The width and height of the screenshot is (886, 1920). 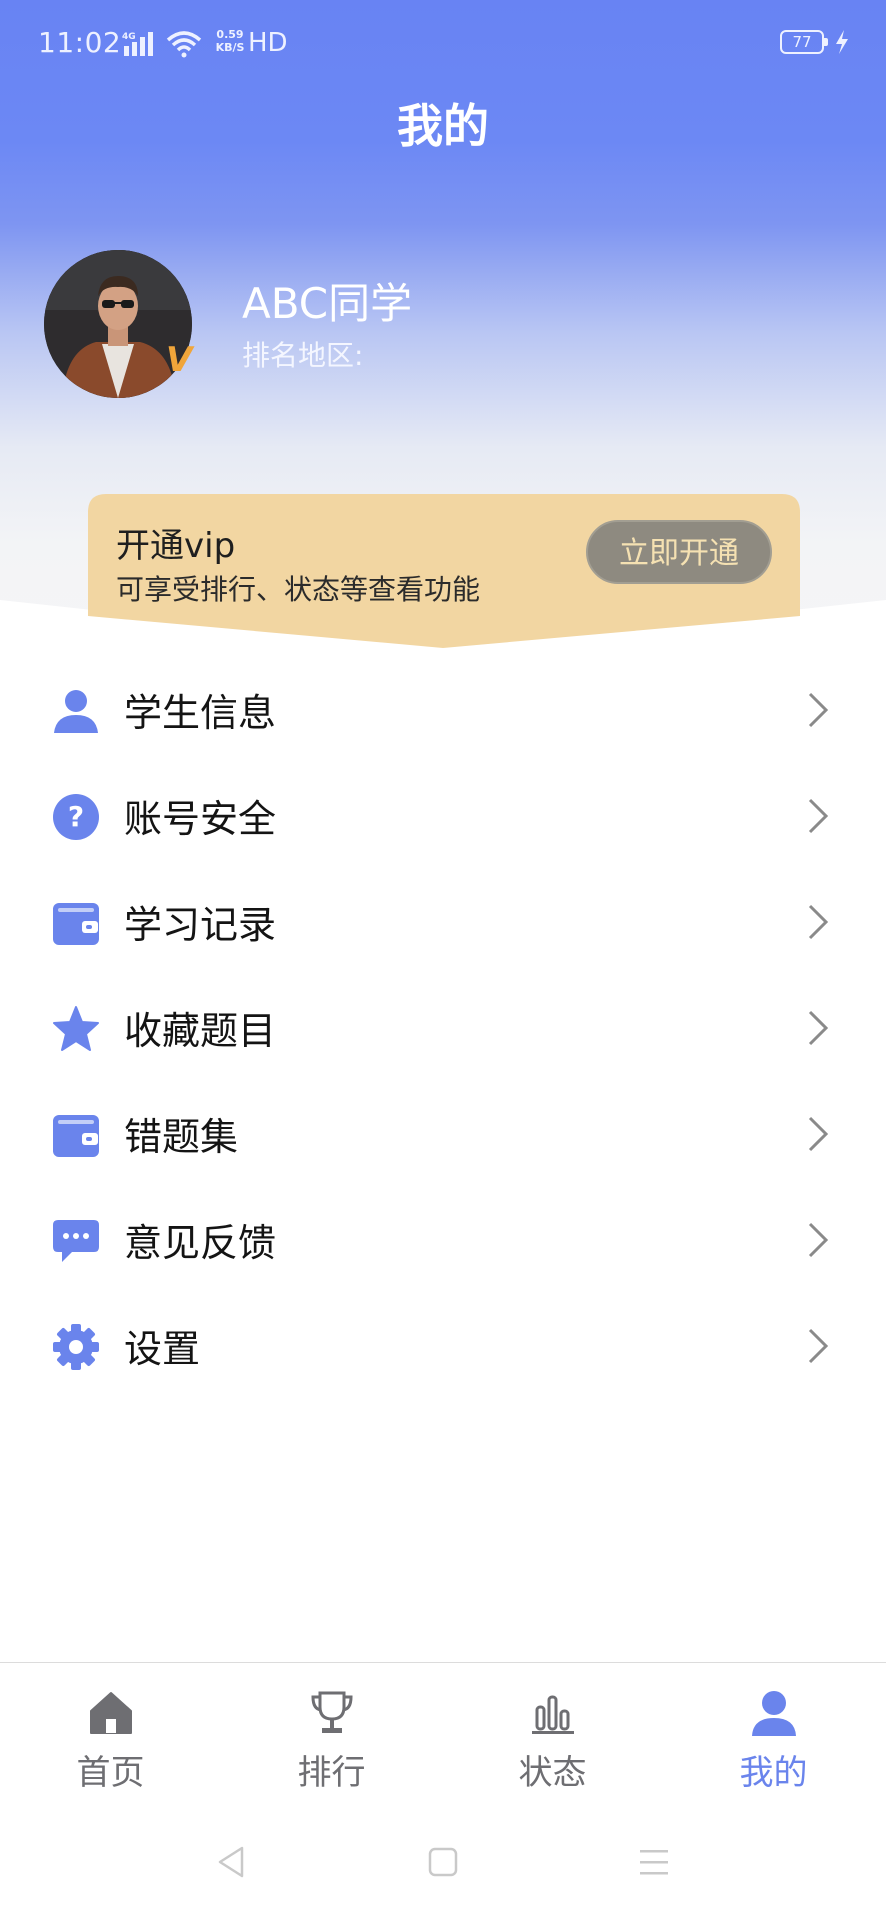 I want to click on tab-home: 首页, so click(x=110, y=1738).